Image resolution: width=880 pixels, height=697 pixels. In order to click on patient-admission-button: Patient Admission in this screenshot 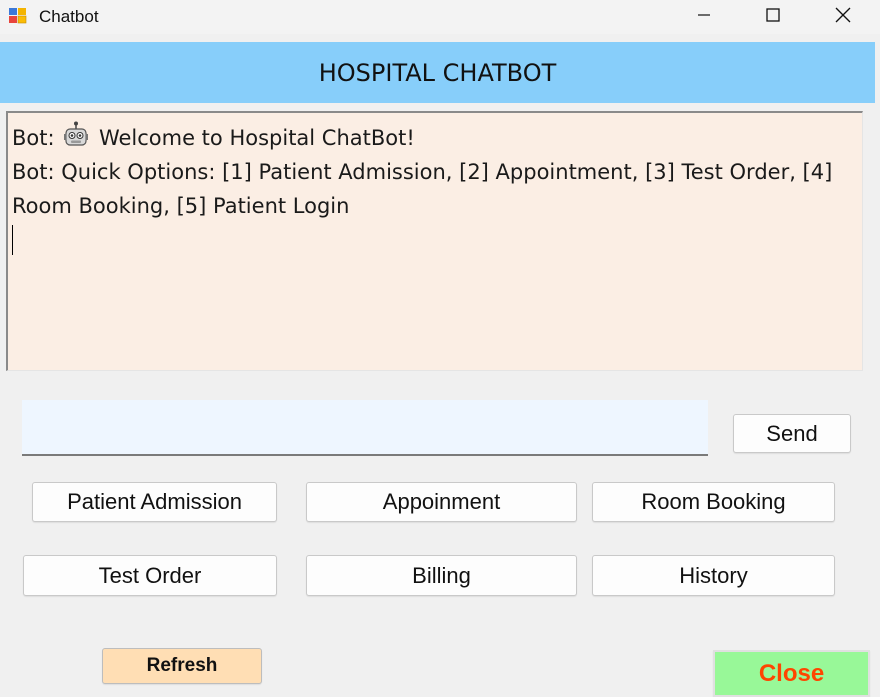, I will do `click(154, 502)`.